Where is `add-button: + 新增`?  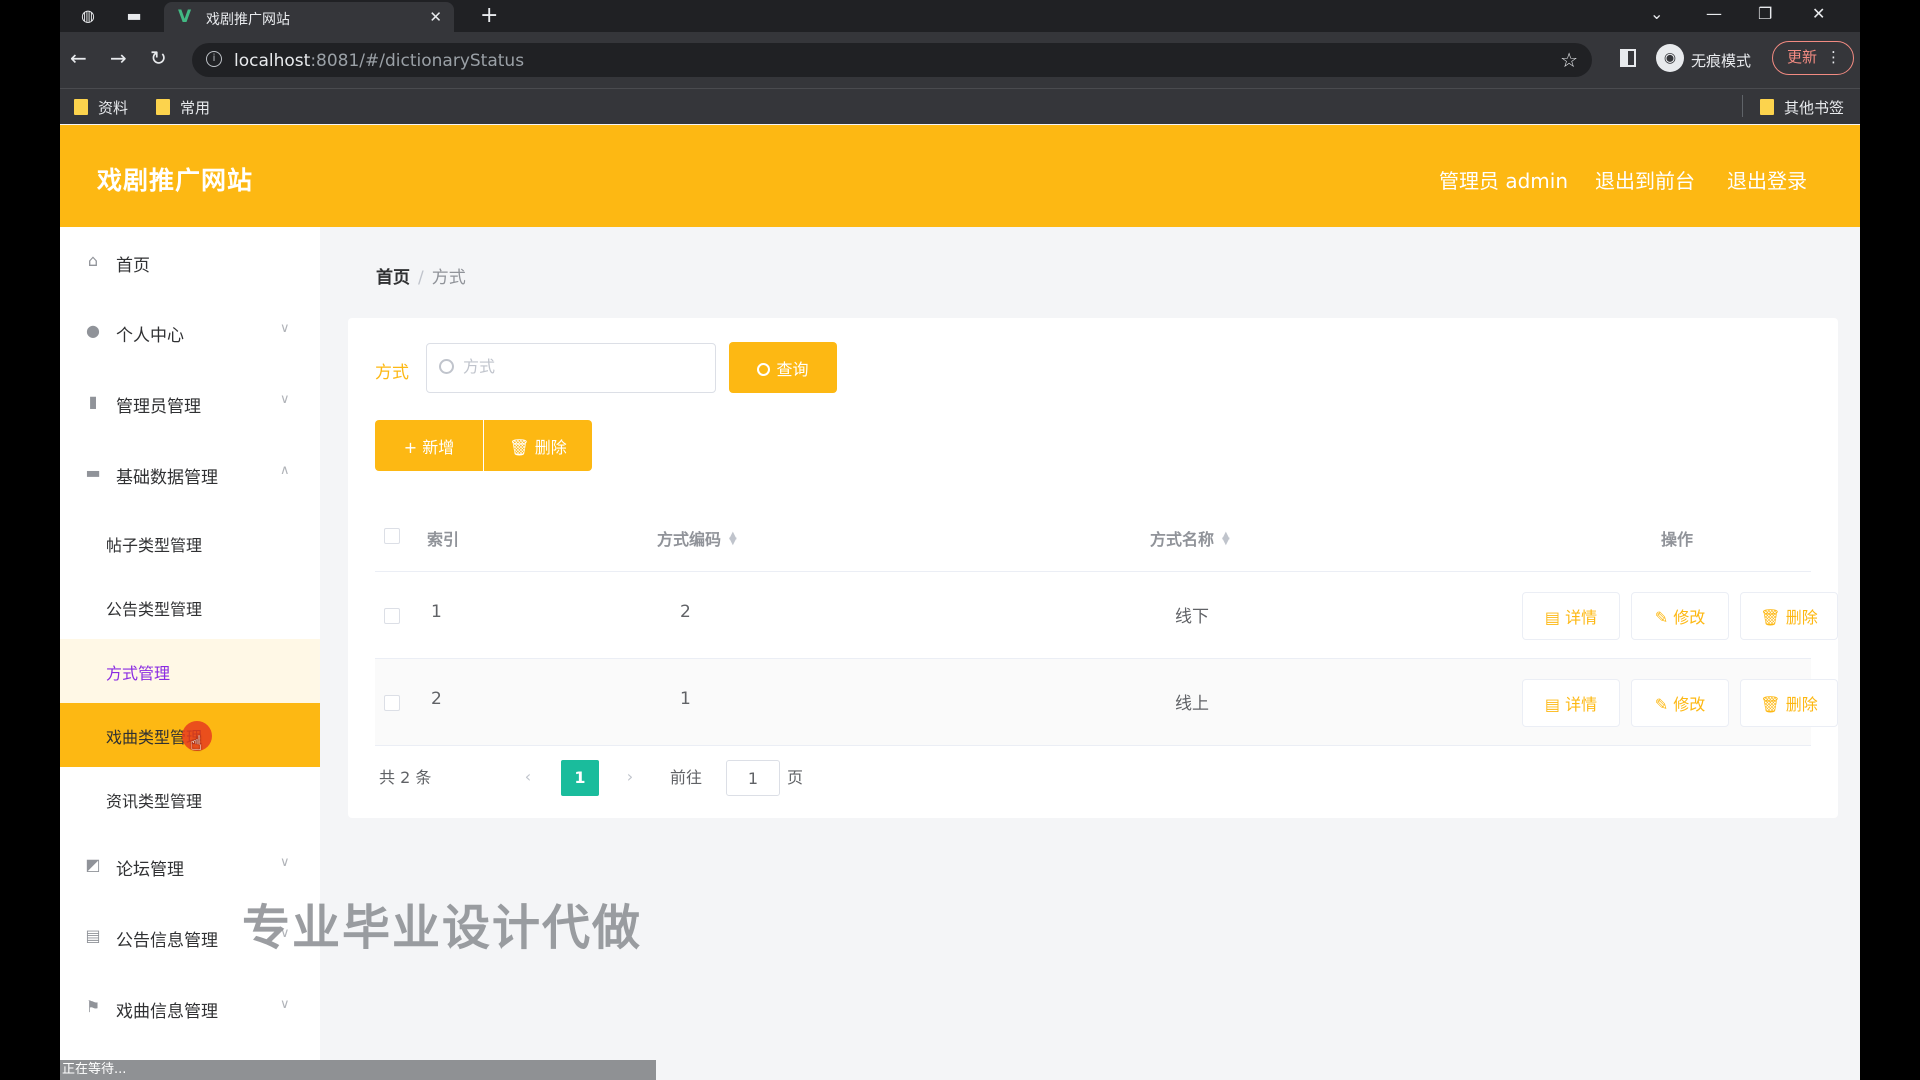 add-button: + 新增 is located at coordinates (429, 445).